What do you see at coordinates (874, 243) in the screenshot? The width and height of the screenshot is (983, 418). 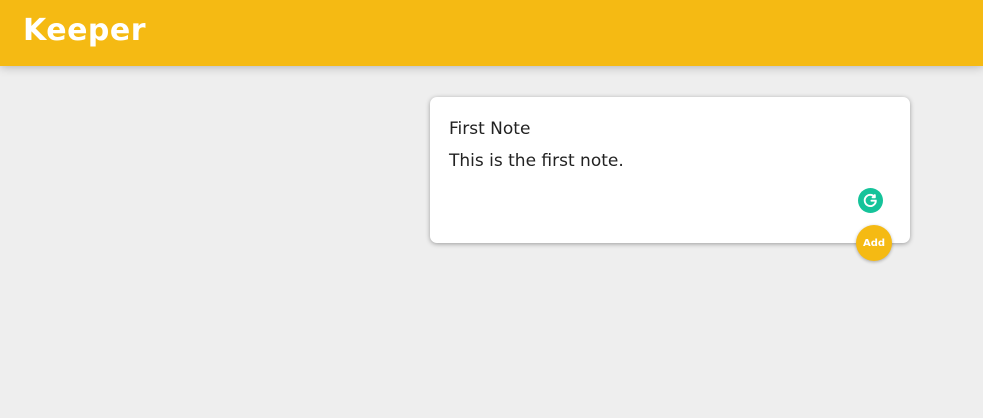 I see `add-note-button: Add` at bounding box center [874, 243].